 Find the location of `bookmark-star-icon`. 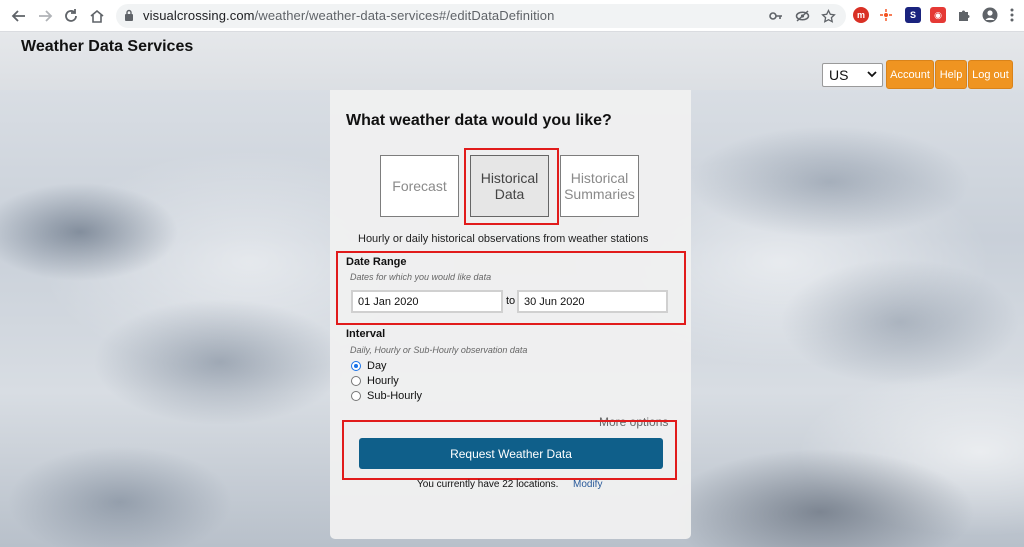

bookmark-star-icon is located at coordinates (828, 16).